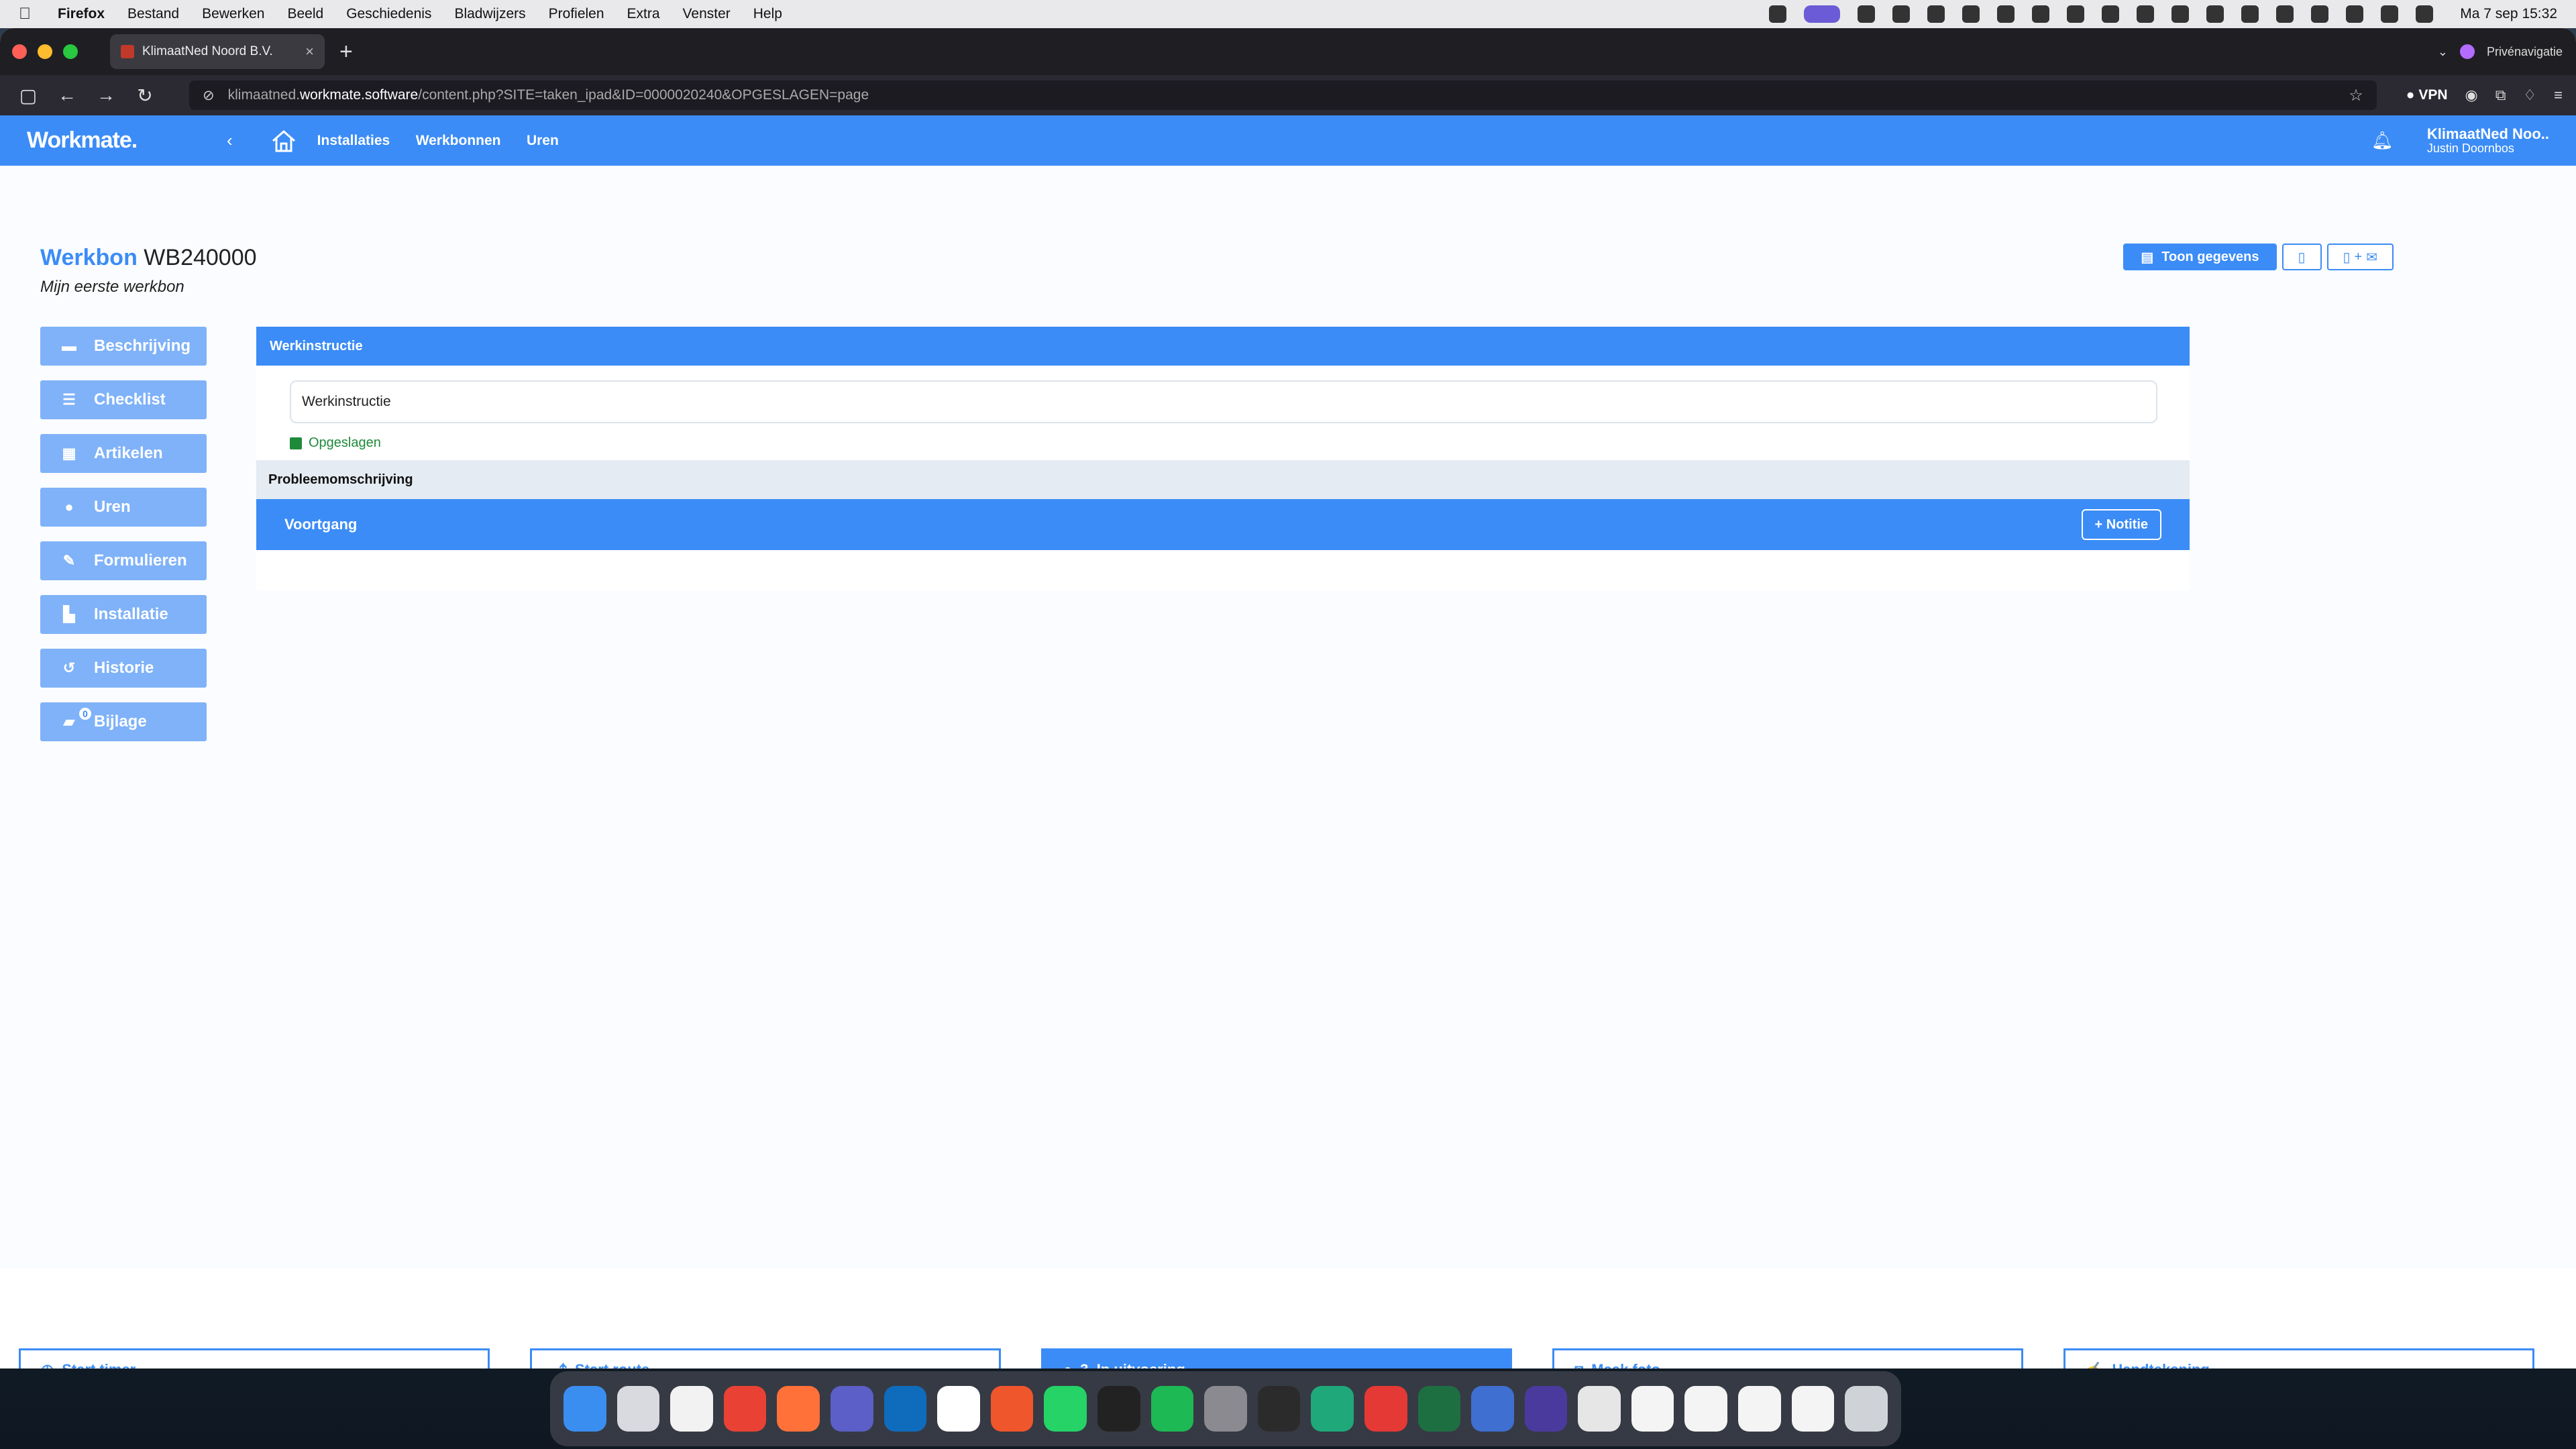 The height and width of the screenshot is (1449, 2576). What do you see at coordinates (123, 346) in the screenshot?
I see `sidebar-item-beschrijving: ▬ Beschrijving` at bounding box center [123, 346].